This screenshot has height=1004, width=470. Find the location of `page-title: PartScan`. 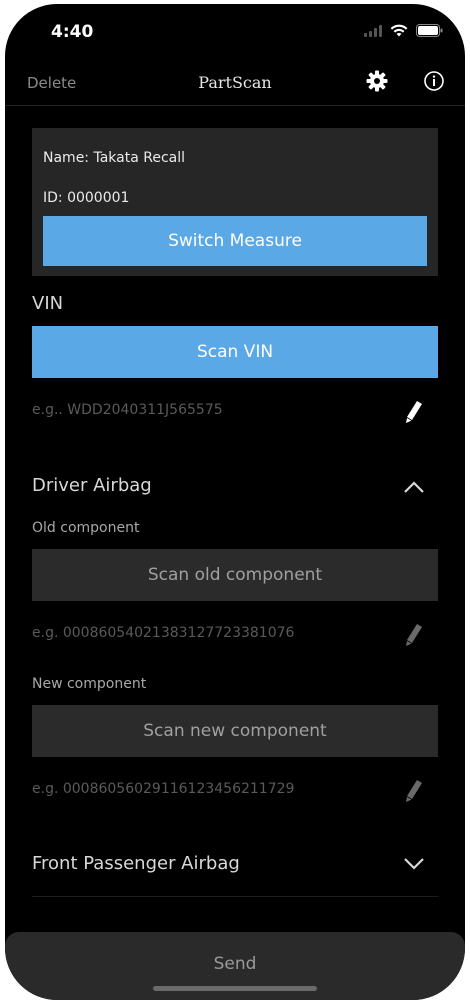

page-title: PartScan is located at coordinates (235, 82).